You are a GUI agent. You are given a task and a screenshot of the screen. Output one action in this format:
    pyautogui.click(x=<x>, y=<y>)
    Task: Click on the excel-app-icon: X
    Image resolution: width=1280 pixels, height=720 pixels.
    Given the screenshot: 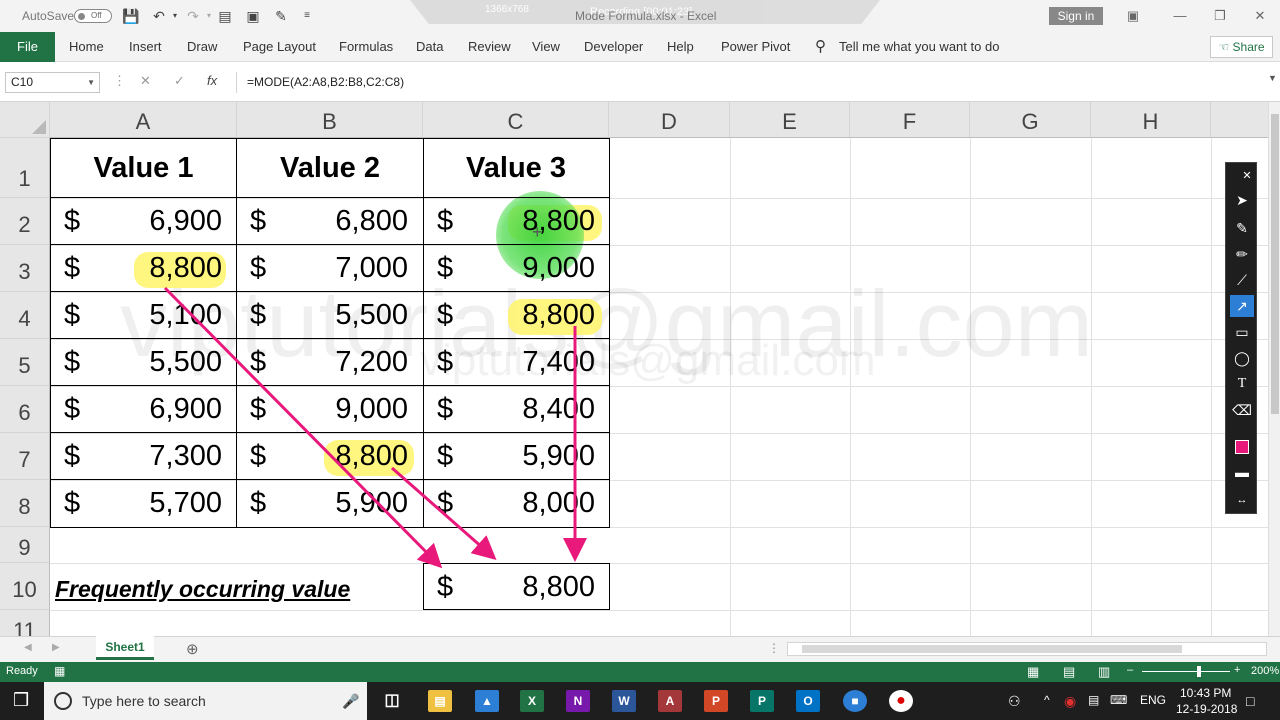 What is the action you would take?
    pyautogui.click(x=532, y=701)
    